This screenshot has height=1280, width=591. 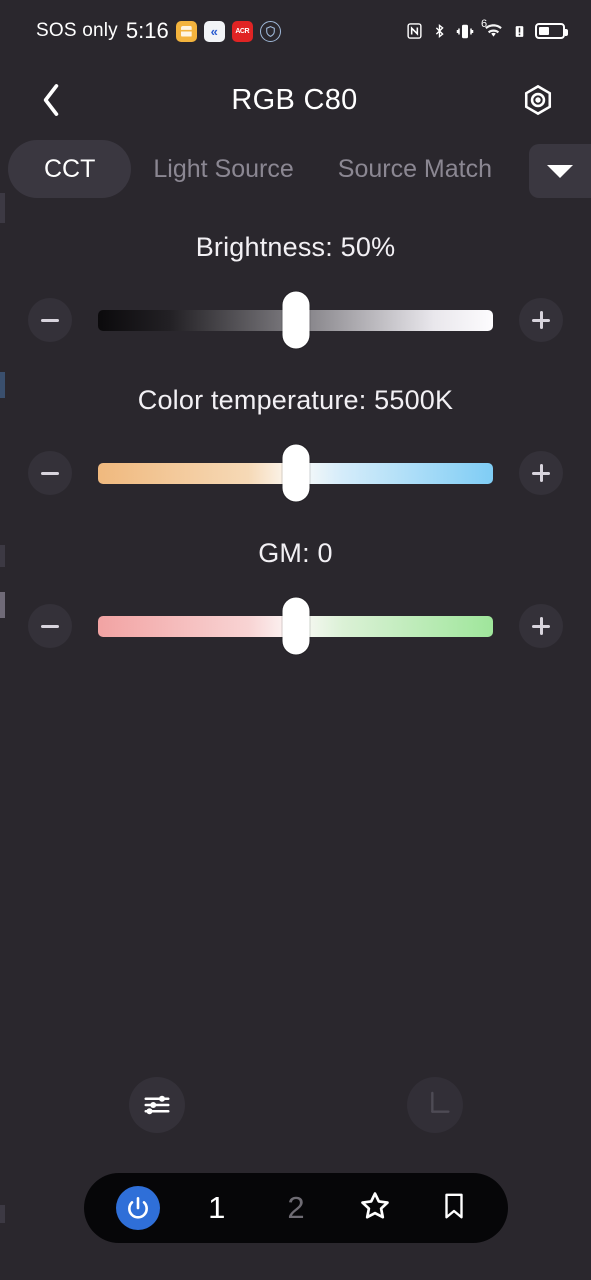 I want to click on status-bar-right: 6, so click(x=487, y=29).